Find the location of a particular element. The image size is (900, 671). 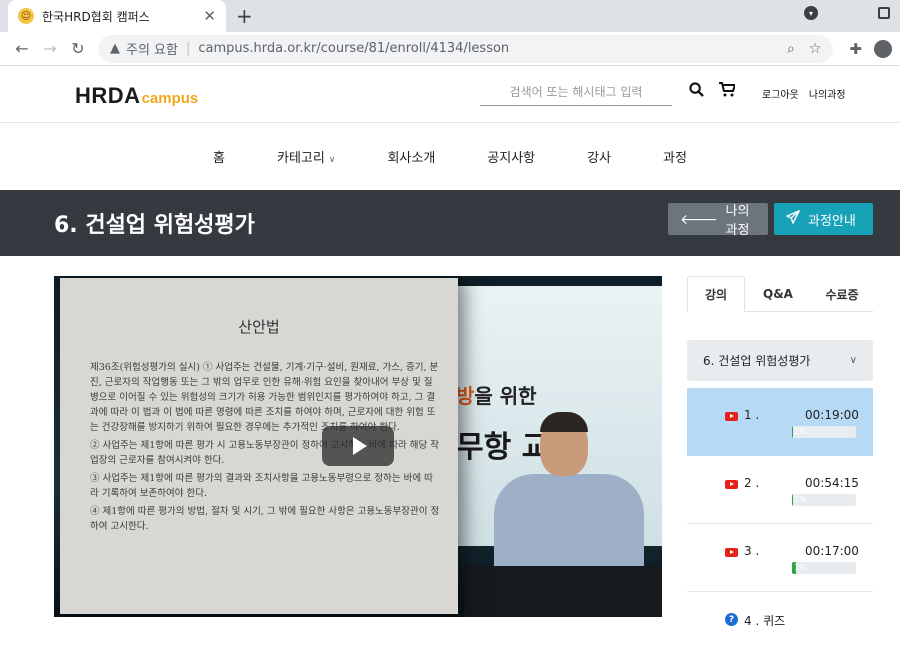

bookmark-star-icon: ☆ is located at coordinates (815, 49).